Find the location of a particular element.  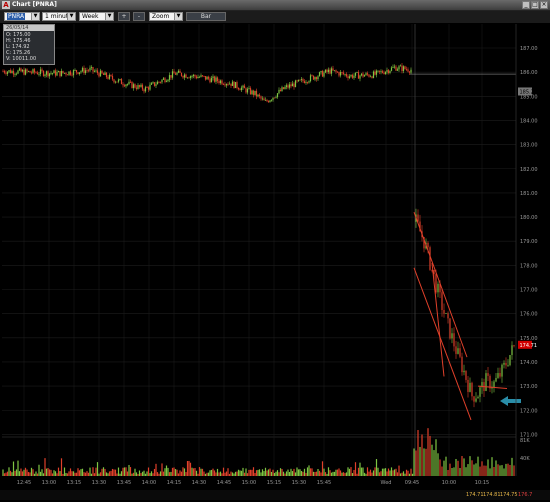

time-tick-label: 13:45 is located at coordinates (124, 483).